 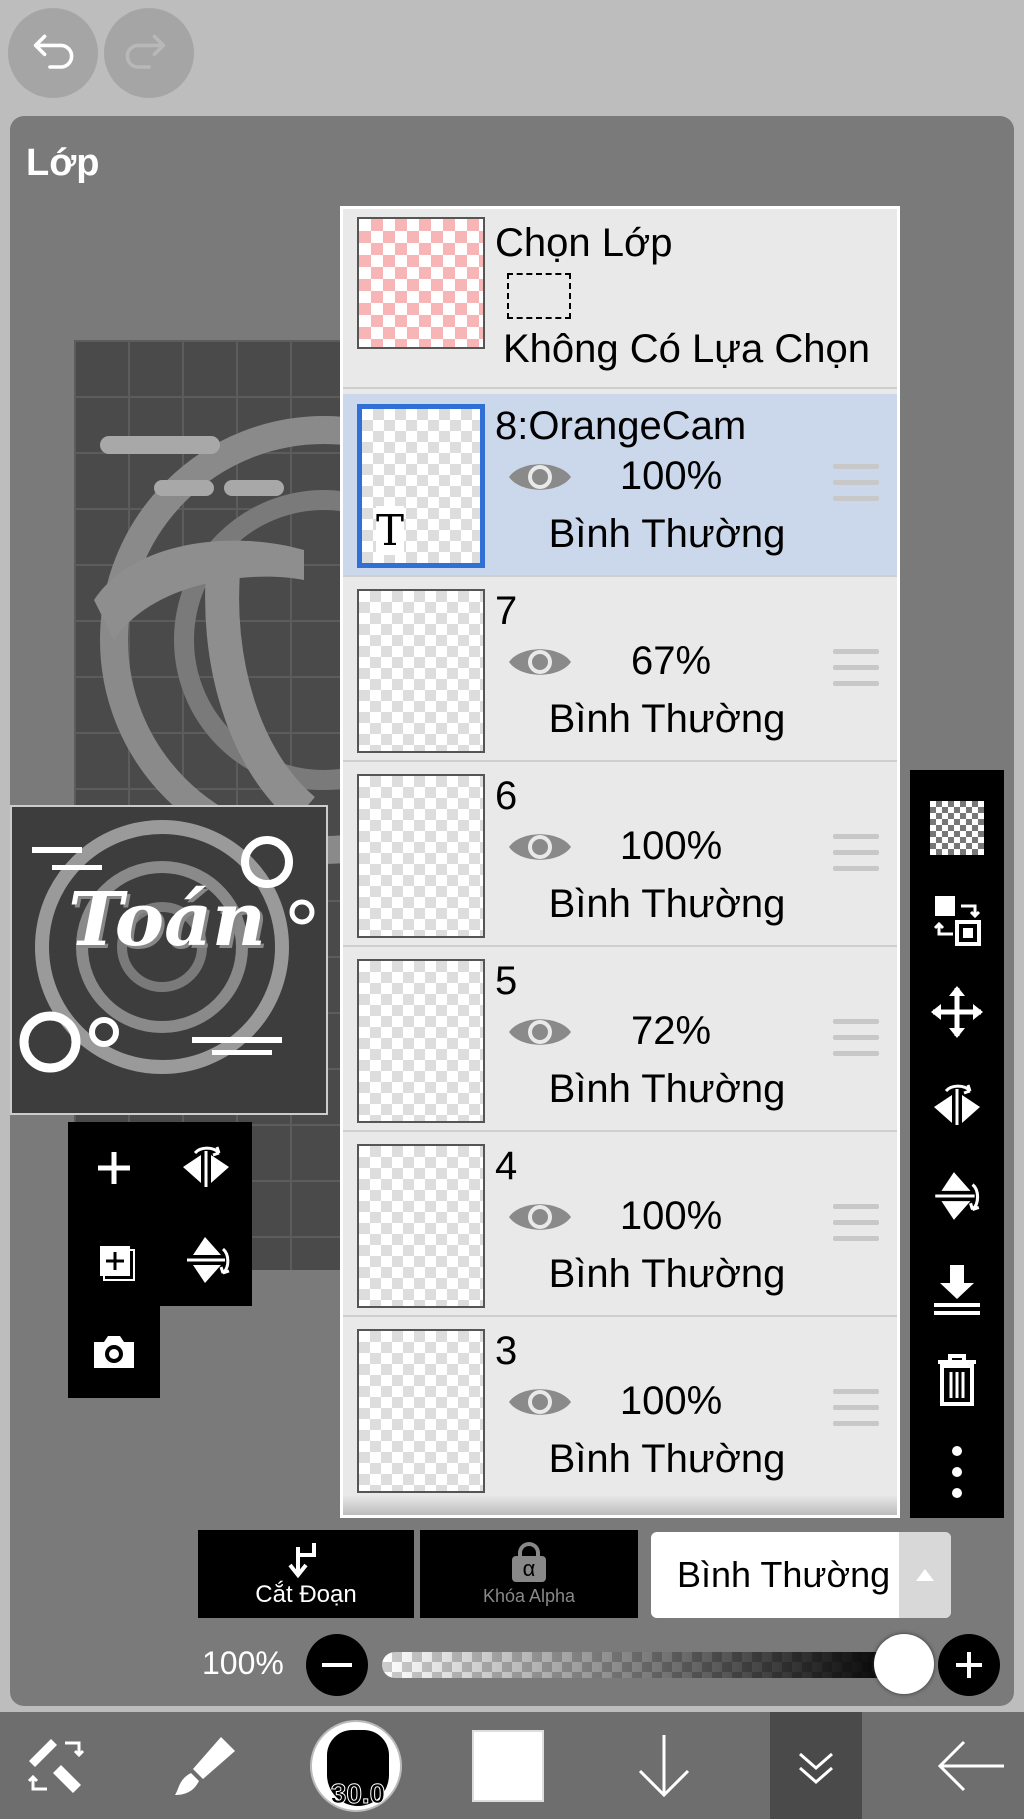 I want to click on brush-size-button: 30.0, so click(x=356, y=1765).